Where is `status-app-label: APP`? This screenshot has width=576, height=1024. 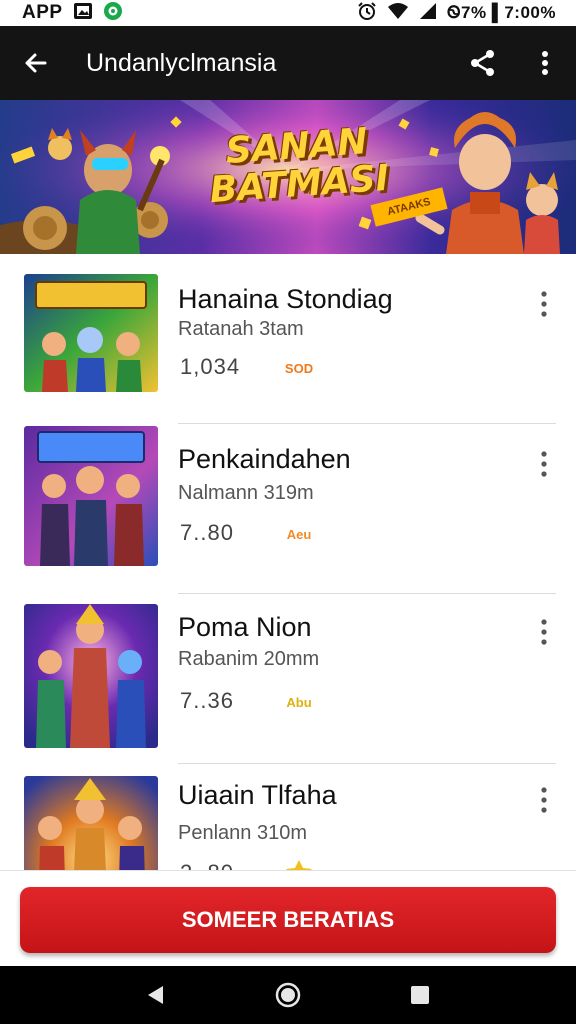
status-app-label: APP is located at coordinates (42, 12).